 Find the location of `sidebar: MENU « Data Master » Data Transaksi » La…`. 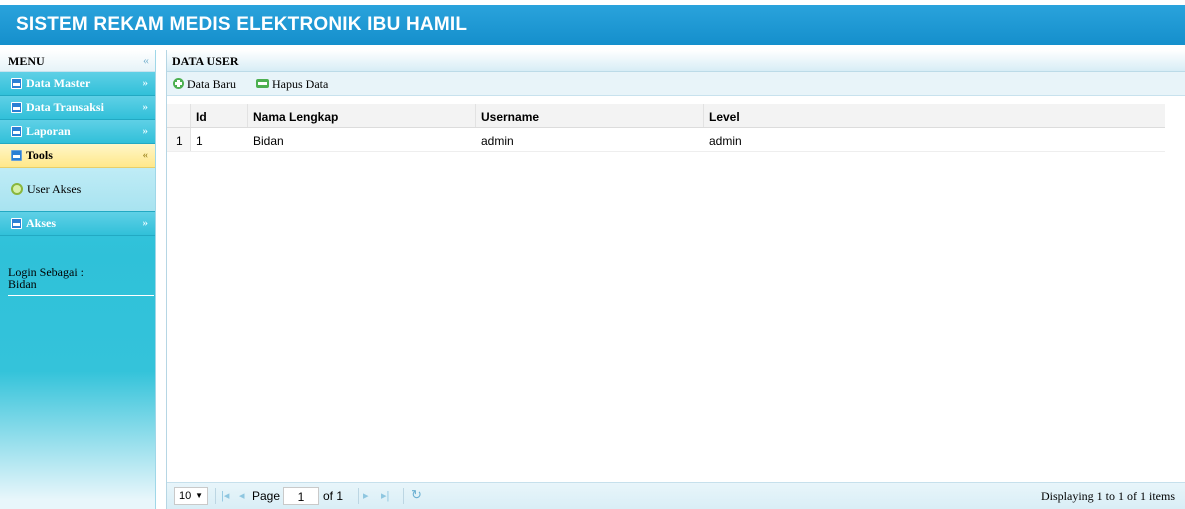

sidebar: MENU « Data Master » Data Transaksi » La… is located at coordinates (78, 279).